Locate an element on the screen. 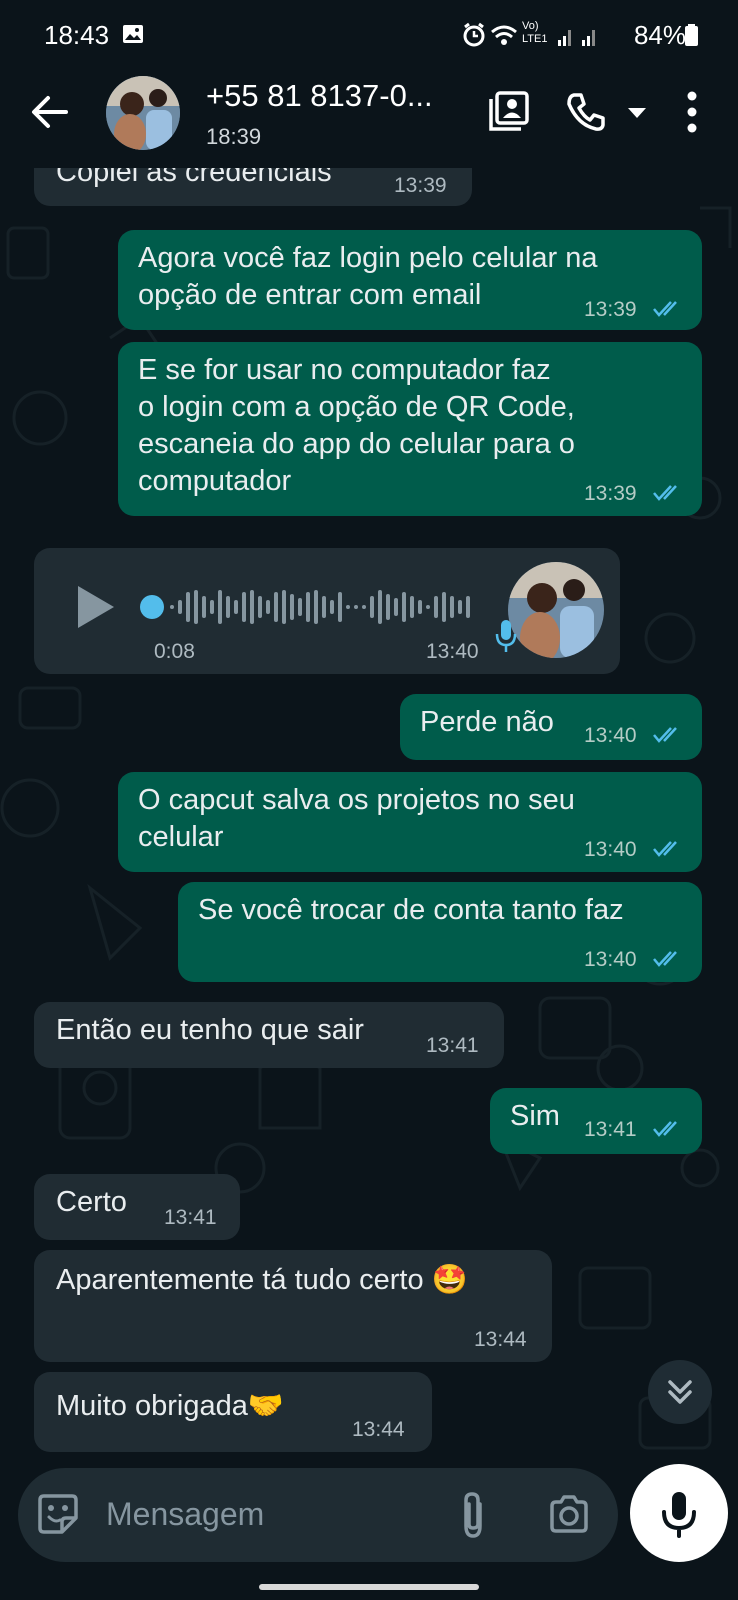 Image resolution: width=738 pixels, height=1600 pixels. scroll-to-bottom-button is located at coordinates (680, 1392).